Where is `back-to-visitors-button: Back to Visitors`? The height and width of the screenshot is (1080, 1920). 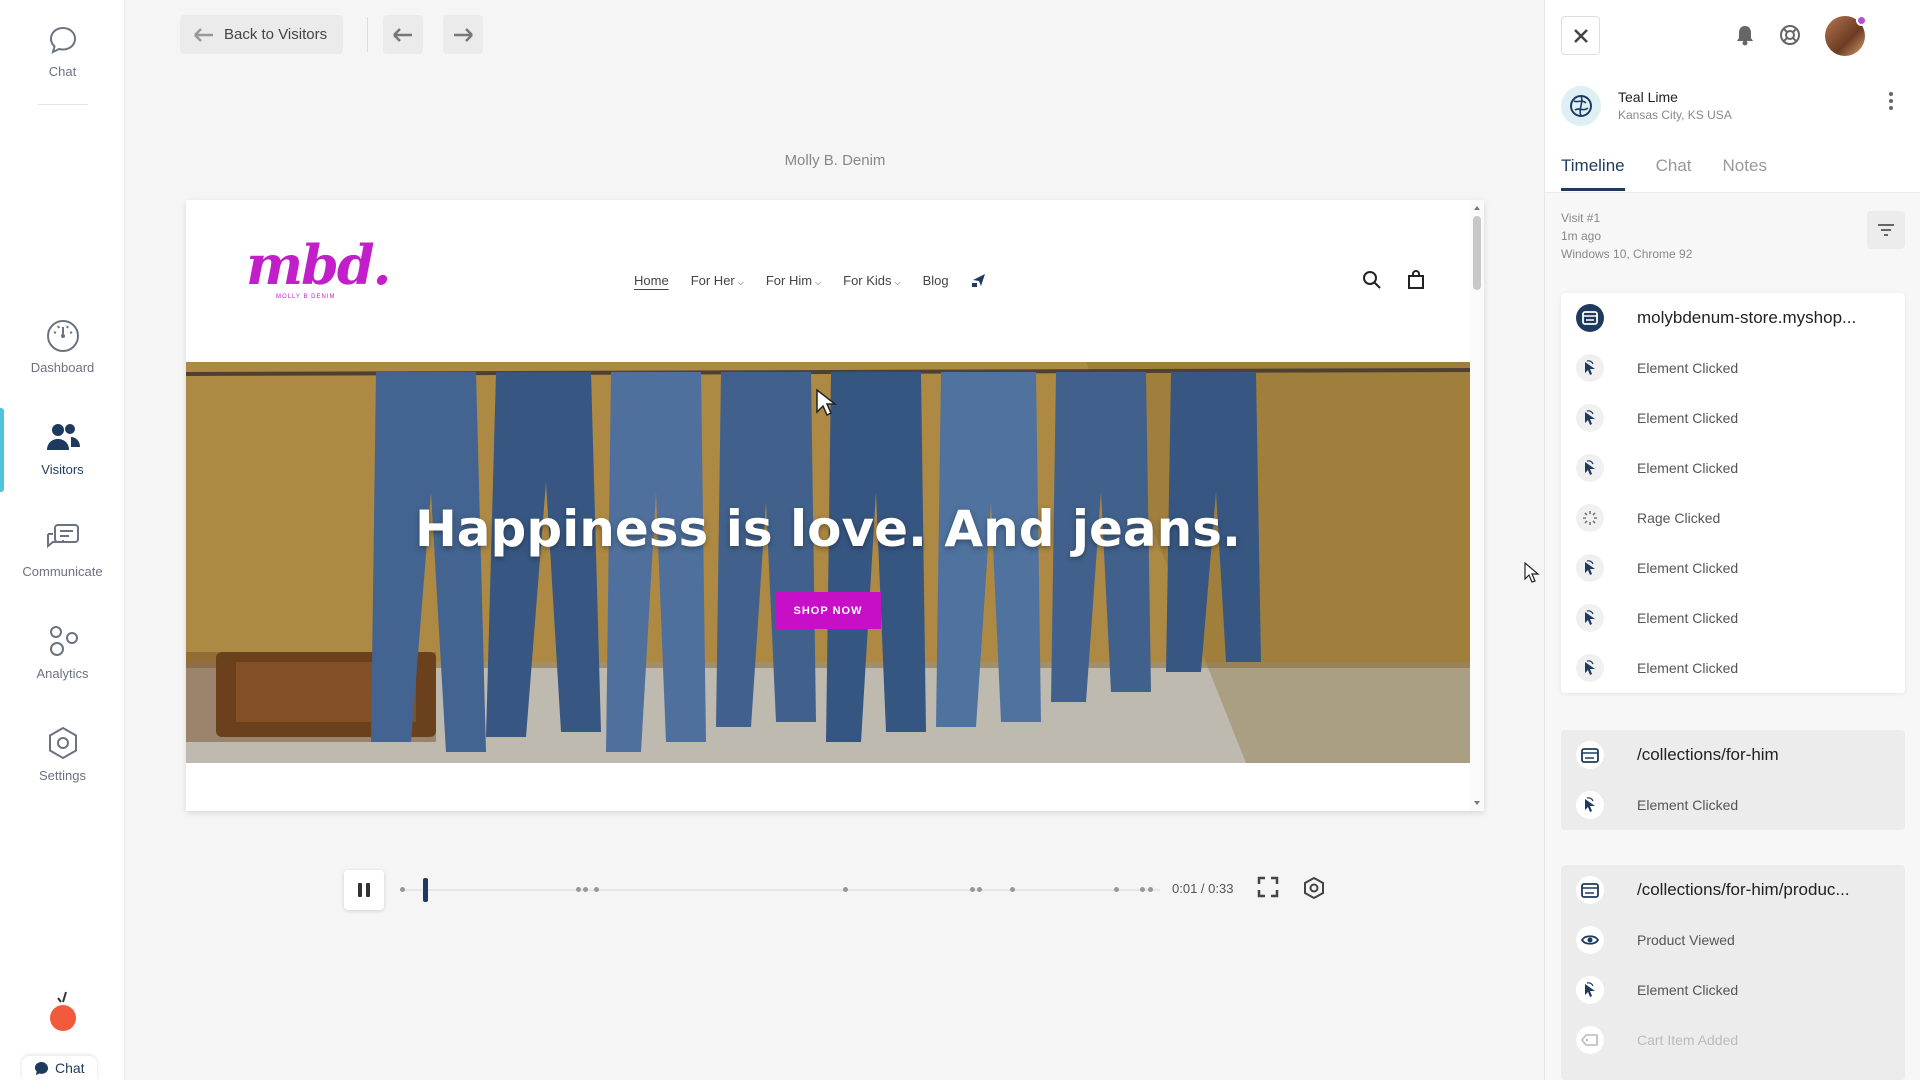 back-to-visitors-button: Back to Visitors is located at coordinates (262, 34).